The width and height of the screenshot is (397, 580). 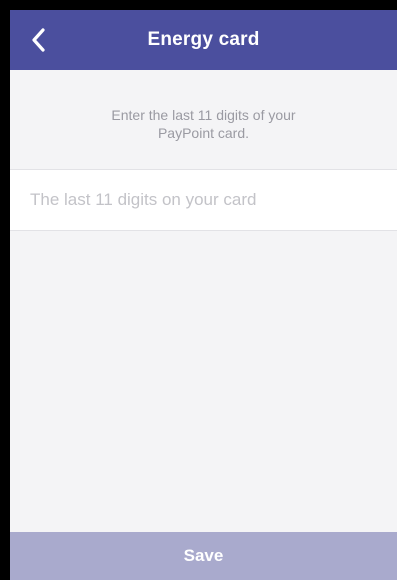 I want to click on save-button: Save, so click(x=203, y=556).